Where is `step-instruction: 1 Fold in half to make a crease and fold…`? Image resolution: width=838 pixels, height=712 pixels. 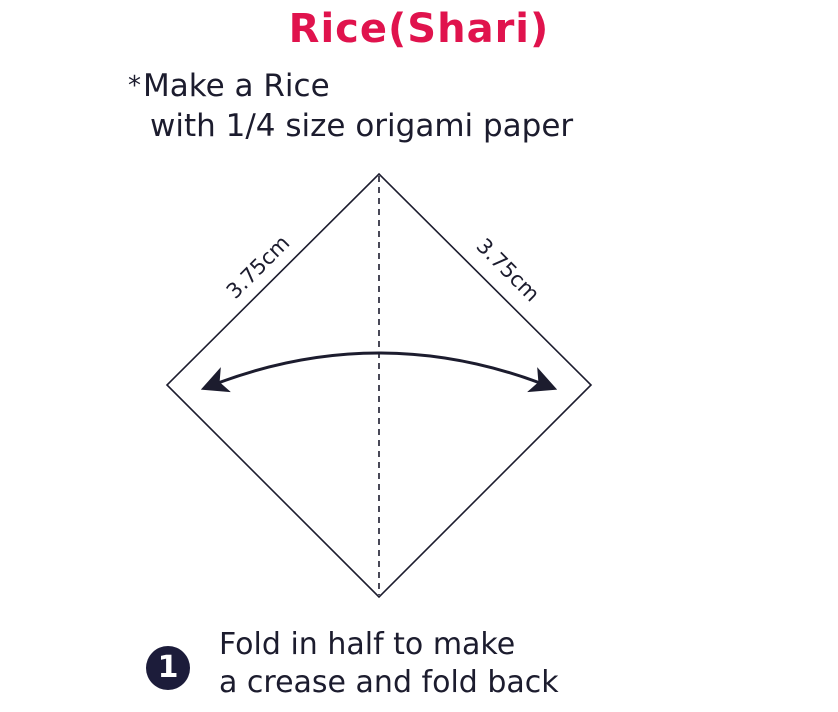 step-instruction: 1 Fold in half to make a crease and fold… is located at coordinates (352, 664).